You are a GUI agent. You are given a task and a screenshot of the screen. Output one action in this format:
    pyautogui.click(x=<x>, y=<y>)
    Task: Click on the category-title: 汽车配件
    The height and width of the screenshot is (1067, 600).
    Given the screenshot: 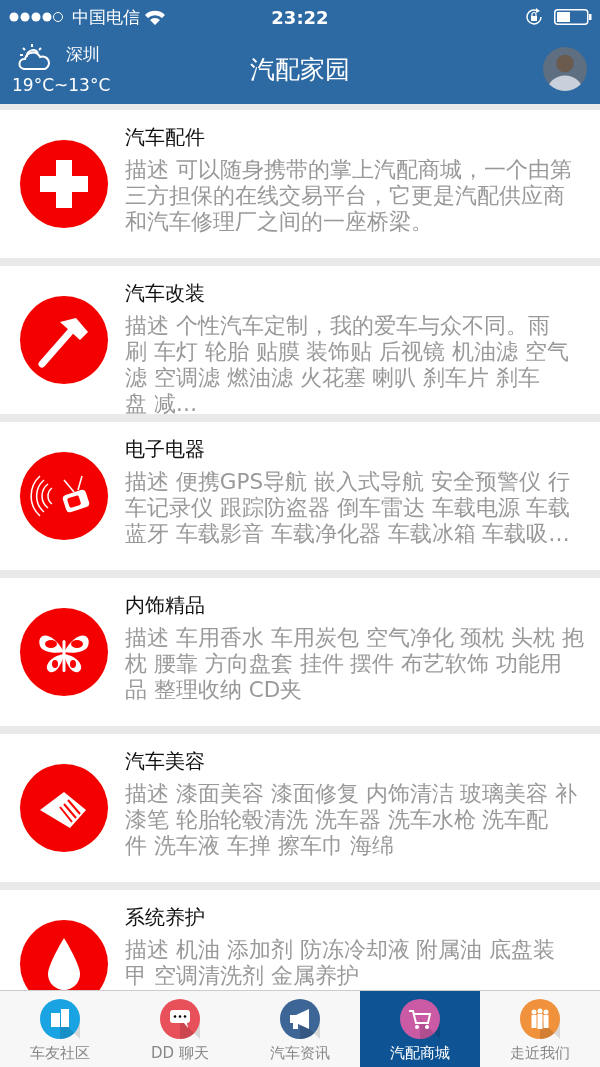 What is the action you would take?
    pyautogui.click(x=165, y=137)
    